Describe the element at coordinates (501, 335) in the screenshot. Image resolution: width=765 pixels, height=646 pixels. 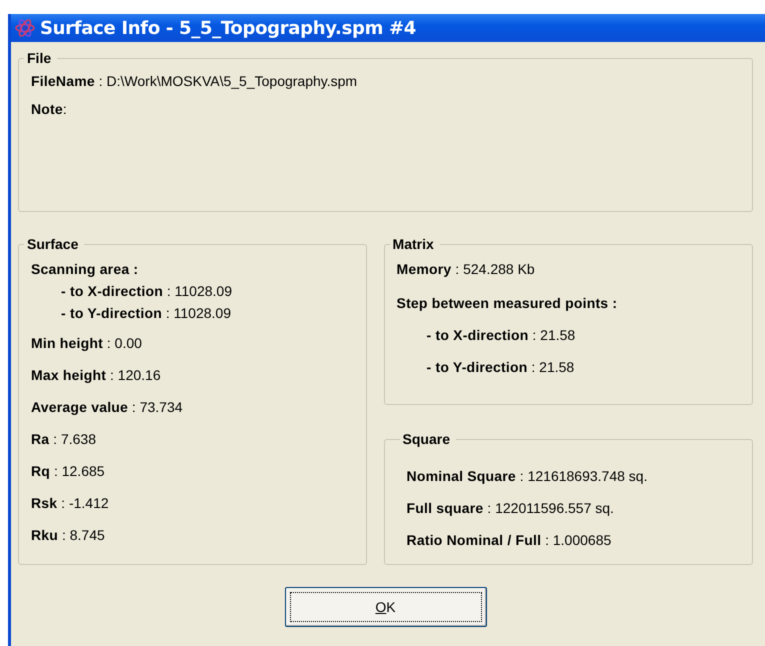
I see `info-text: - to X-direction : 21.58` at that location.